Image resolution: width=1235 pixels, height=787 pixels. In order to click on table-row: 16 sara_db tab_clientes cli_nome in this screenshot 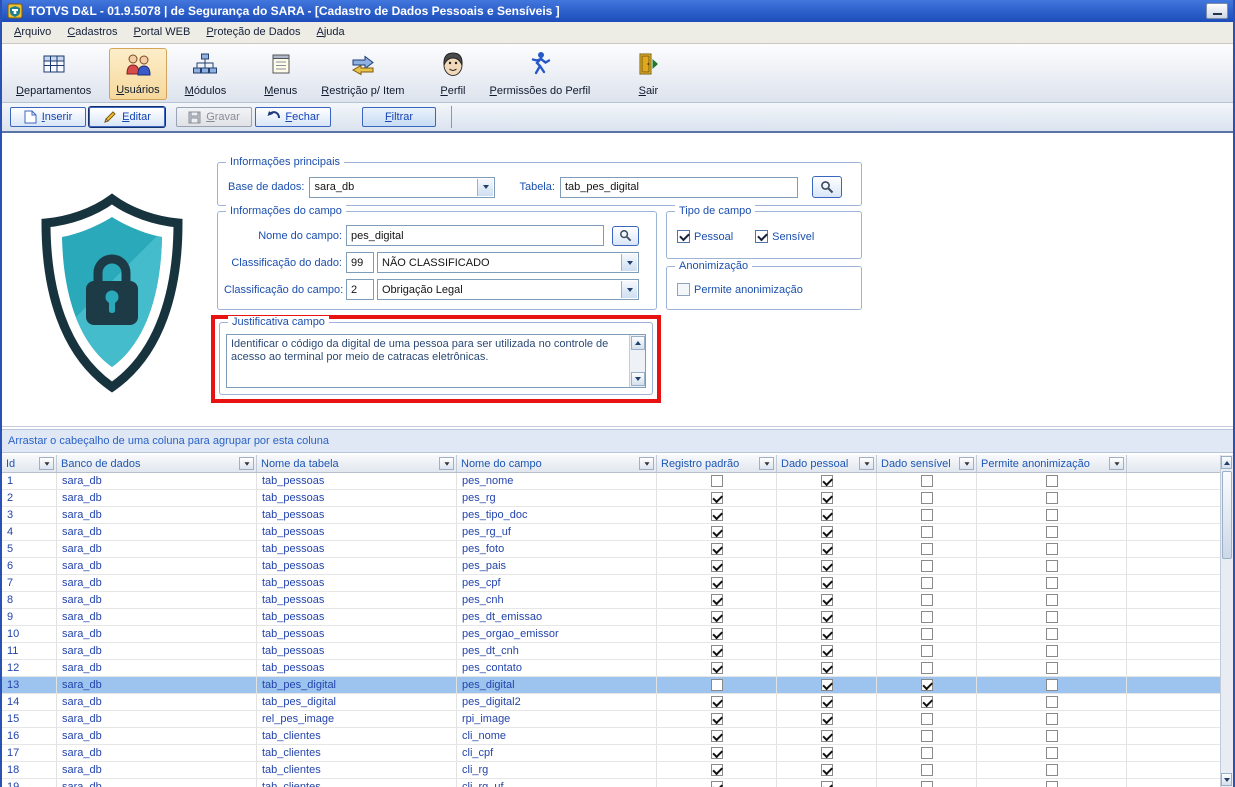, I will do `click(611, 736)`.